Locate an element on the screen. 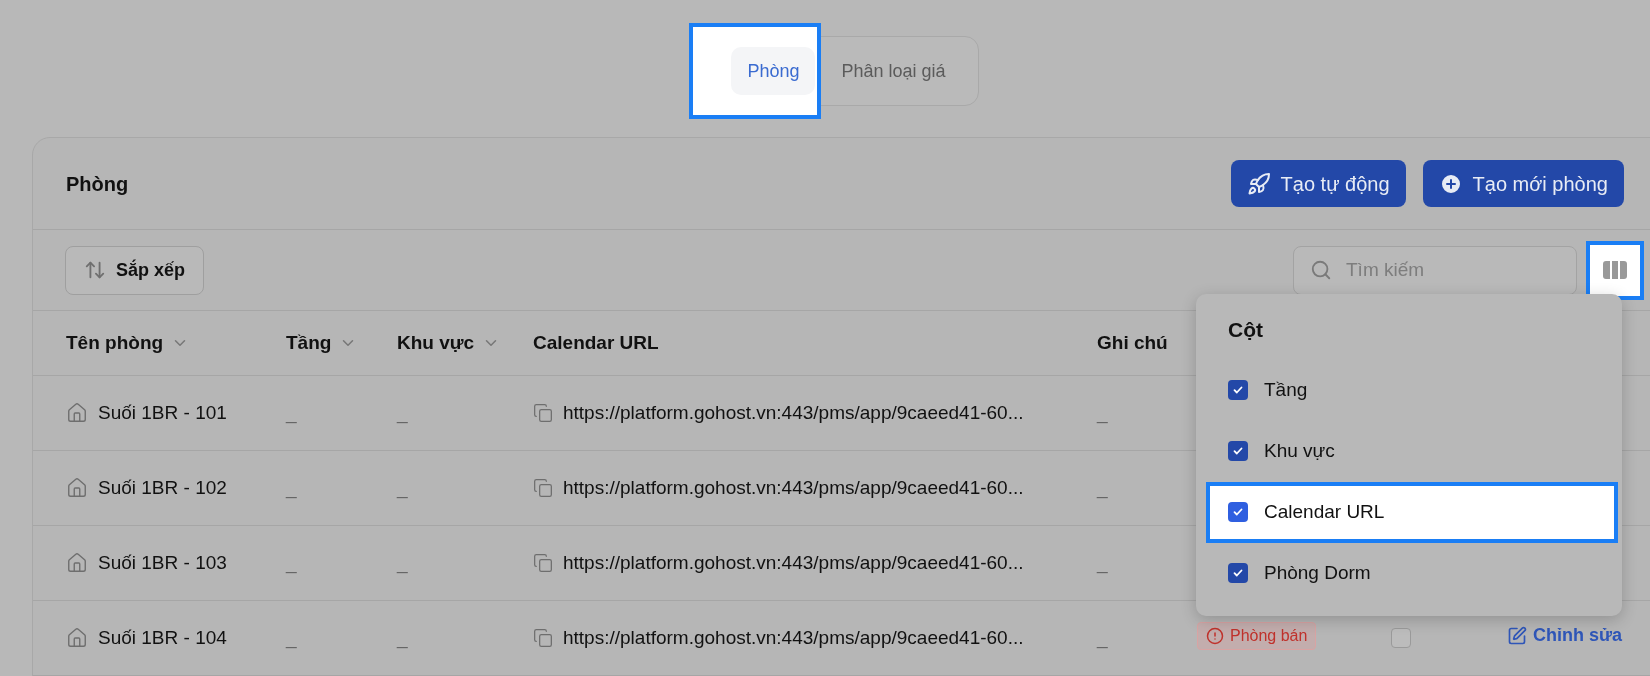 Image resolution: width=1650 pixels, height=676 pixels. alert-icon is located at coordinates (1215, 636).